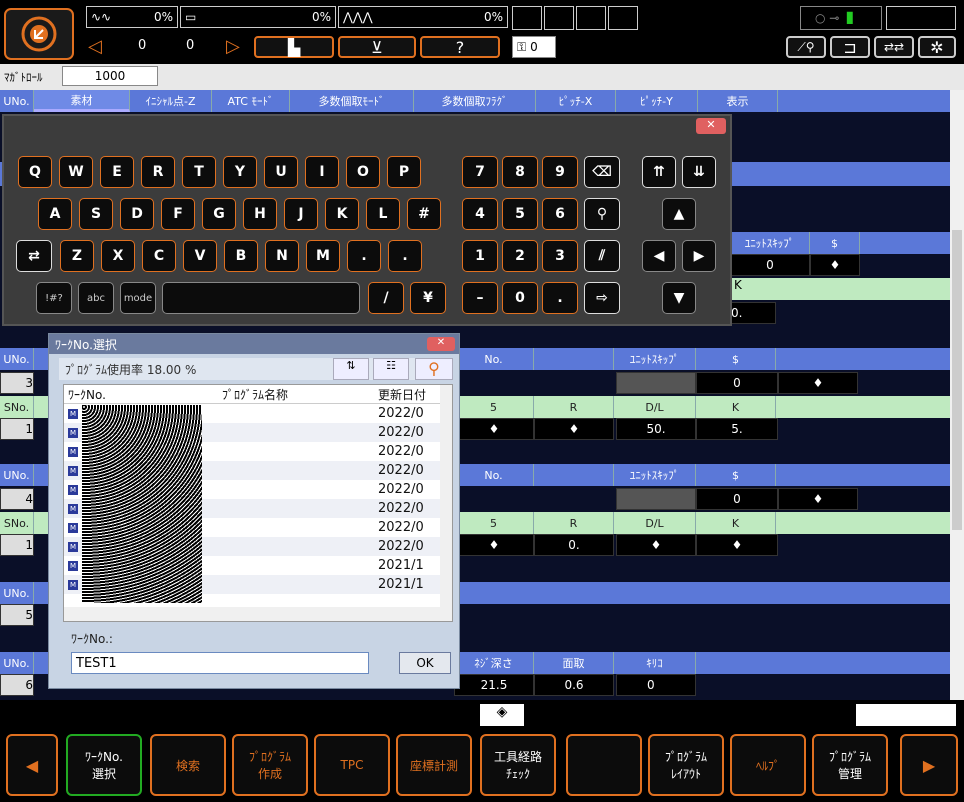 The image size is (964, 802). What do you see at coordinates (480, 214) in the screenshot?
I see `key-num-4: 4` at bounding box center [480, 214].